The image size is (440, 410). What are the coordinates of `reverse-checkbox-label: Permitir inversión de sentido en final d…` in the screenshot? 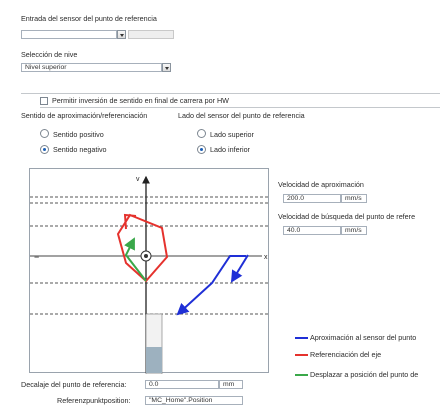 It's located at (140, 100).